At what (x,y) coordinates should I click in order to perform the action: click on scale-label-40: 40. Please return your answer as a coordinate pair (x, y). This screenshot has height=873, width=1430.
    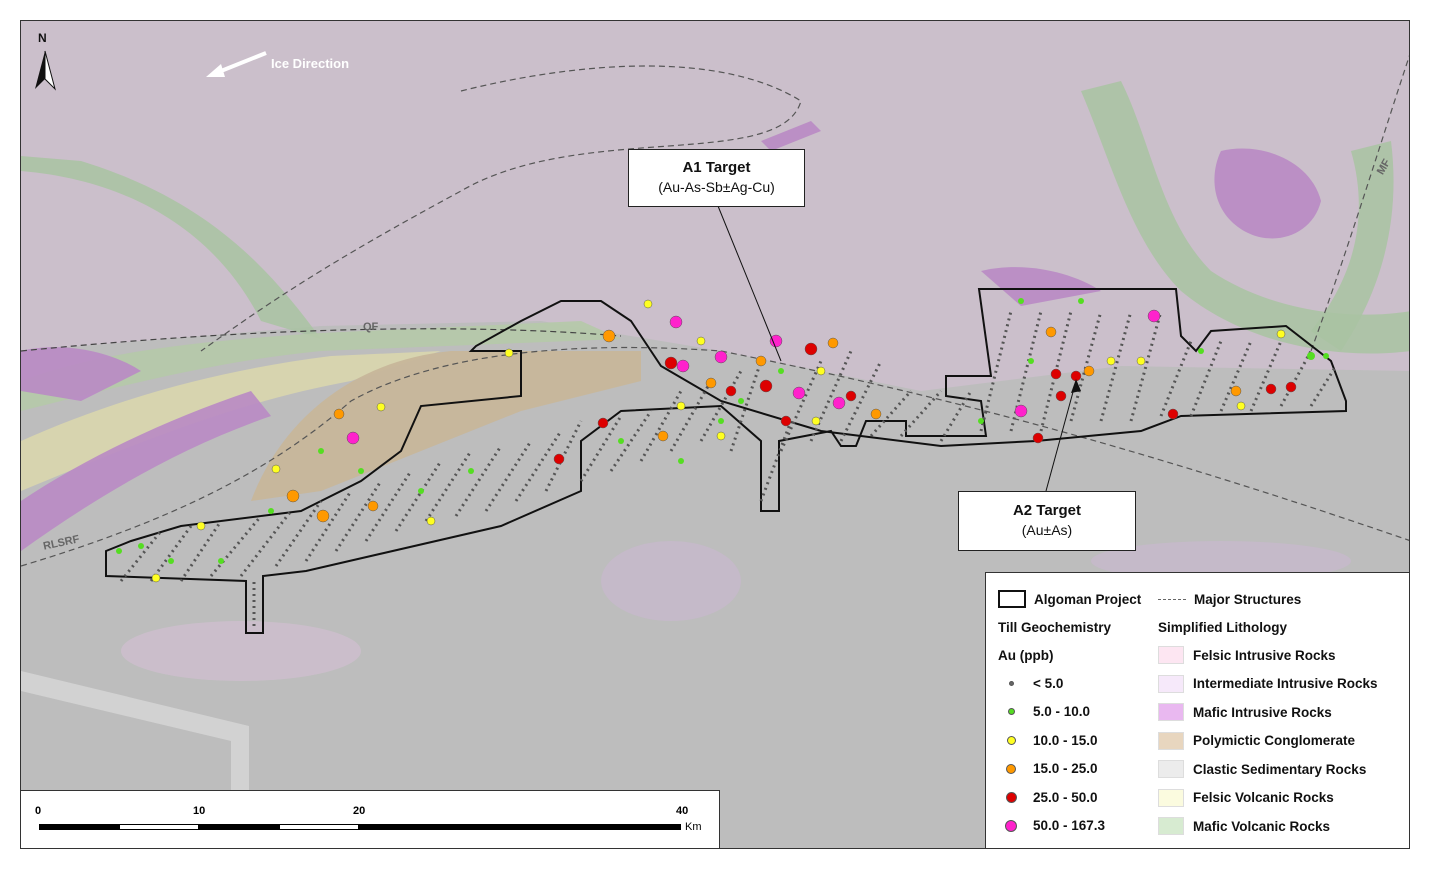
    Looking at the image, I should click on (682, 811).